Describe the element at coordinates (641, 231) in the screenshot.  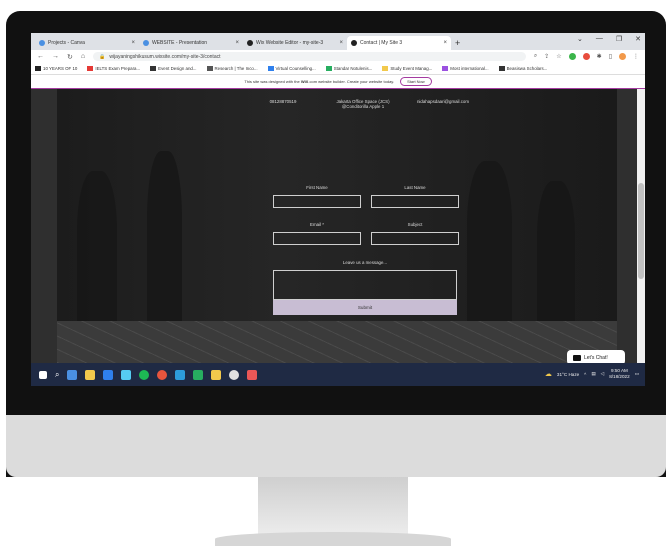
I see `scrollbar-thumb` at that location.